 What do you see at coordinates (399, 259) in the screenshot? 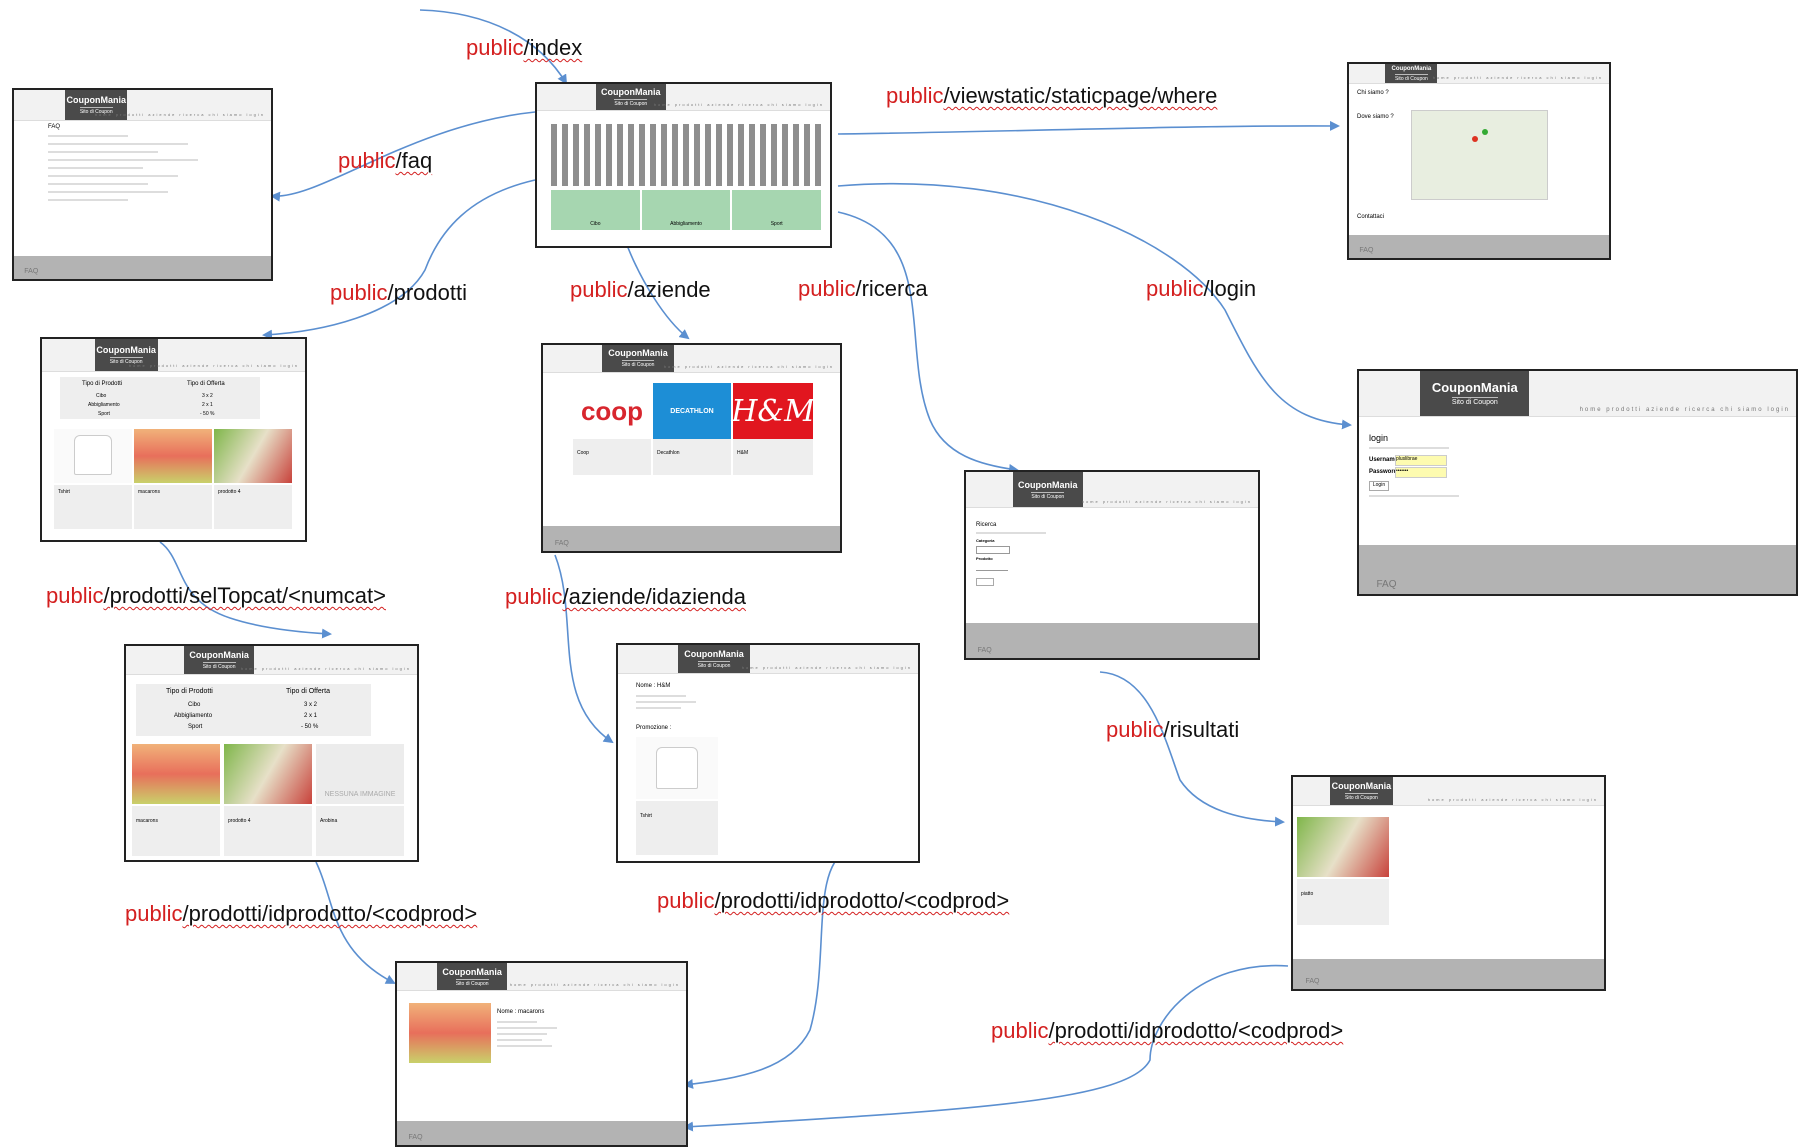
I see `edge-prodotti` at bounding box center [399, 259].